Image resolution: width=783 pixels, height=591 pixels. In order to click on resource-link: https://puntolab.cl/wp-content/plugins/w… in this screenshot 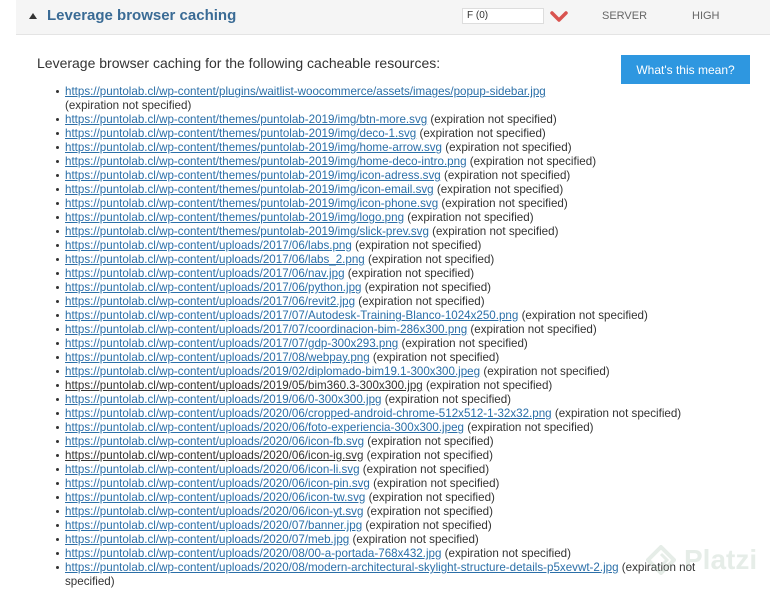, I will do `click(305, 91)`.